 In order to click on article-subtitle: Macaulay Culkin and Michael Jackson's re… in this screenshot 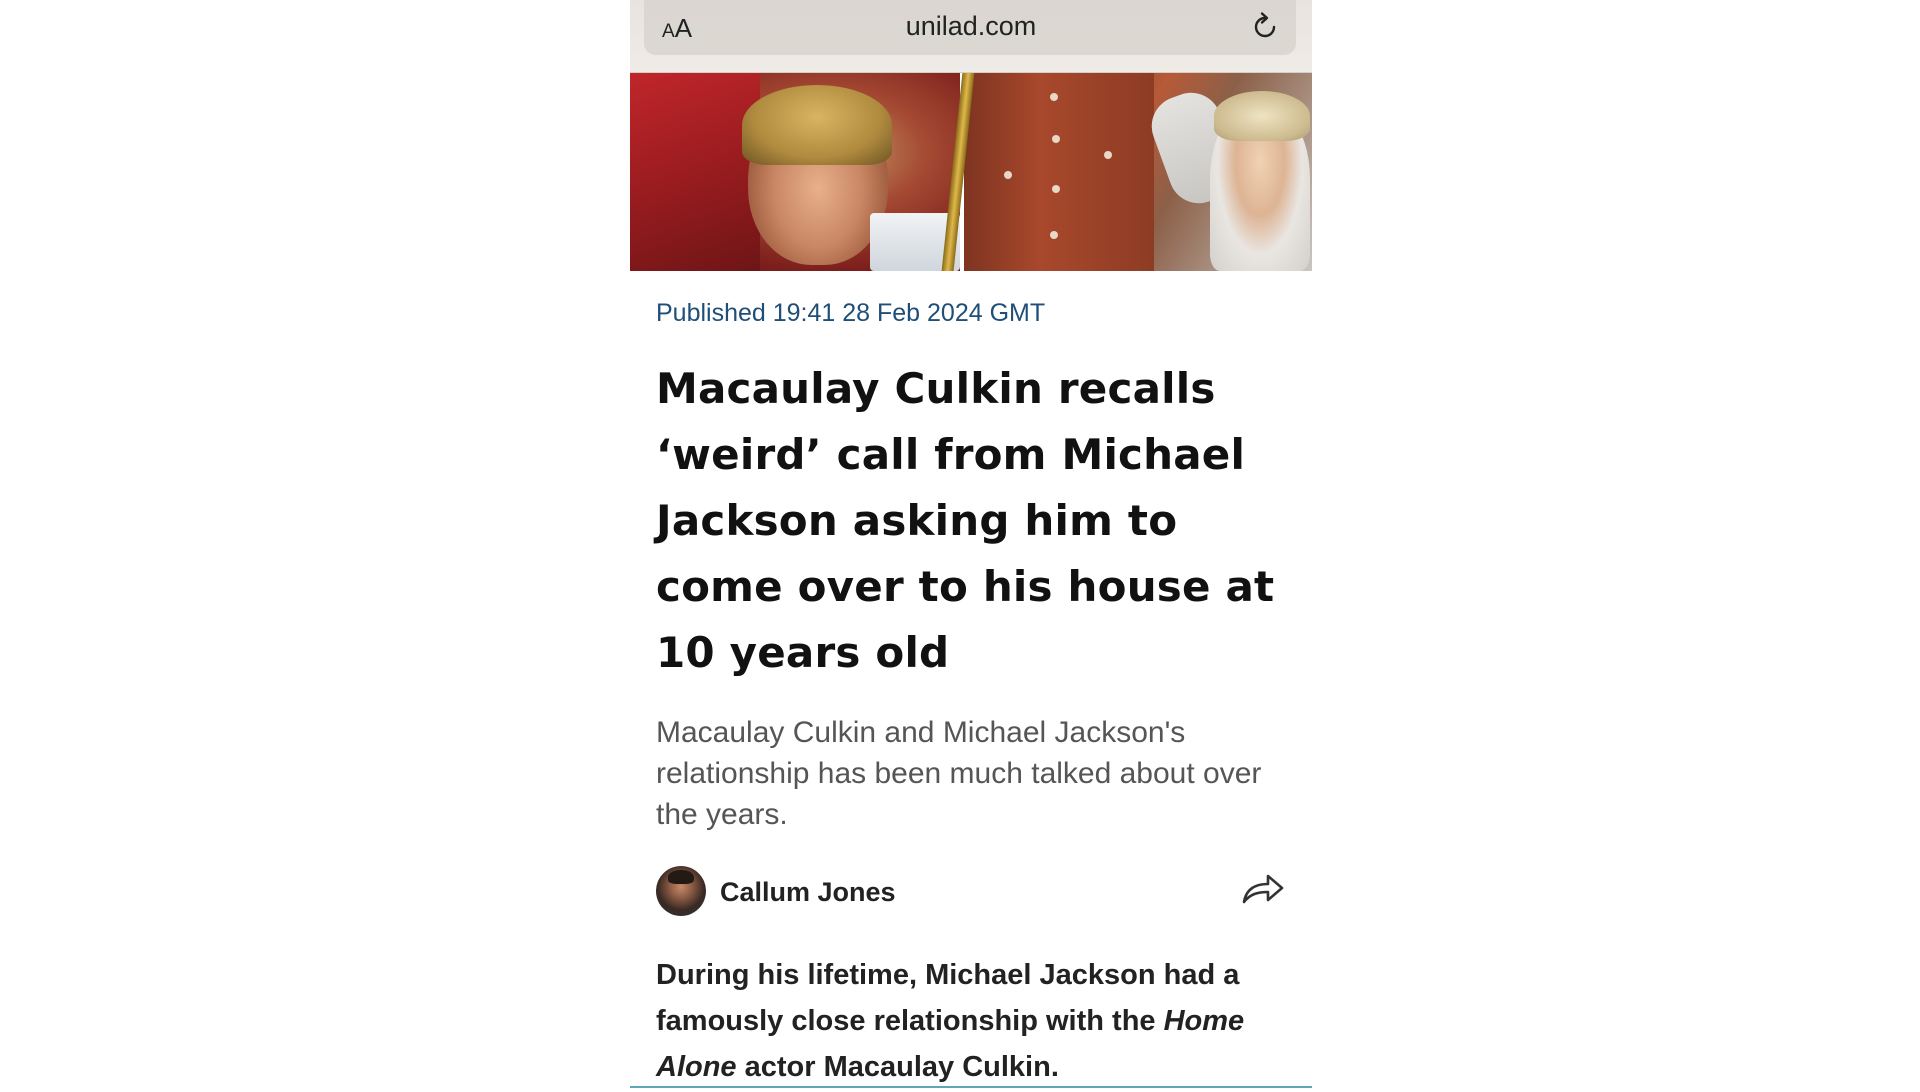, I will do `click(959, 773)`.